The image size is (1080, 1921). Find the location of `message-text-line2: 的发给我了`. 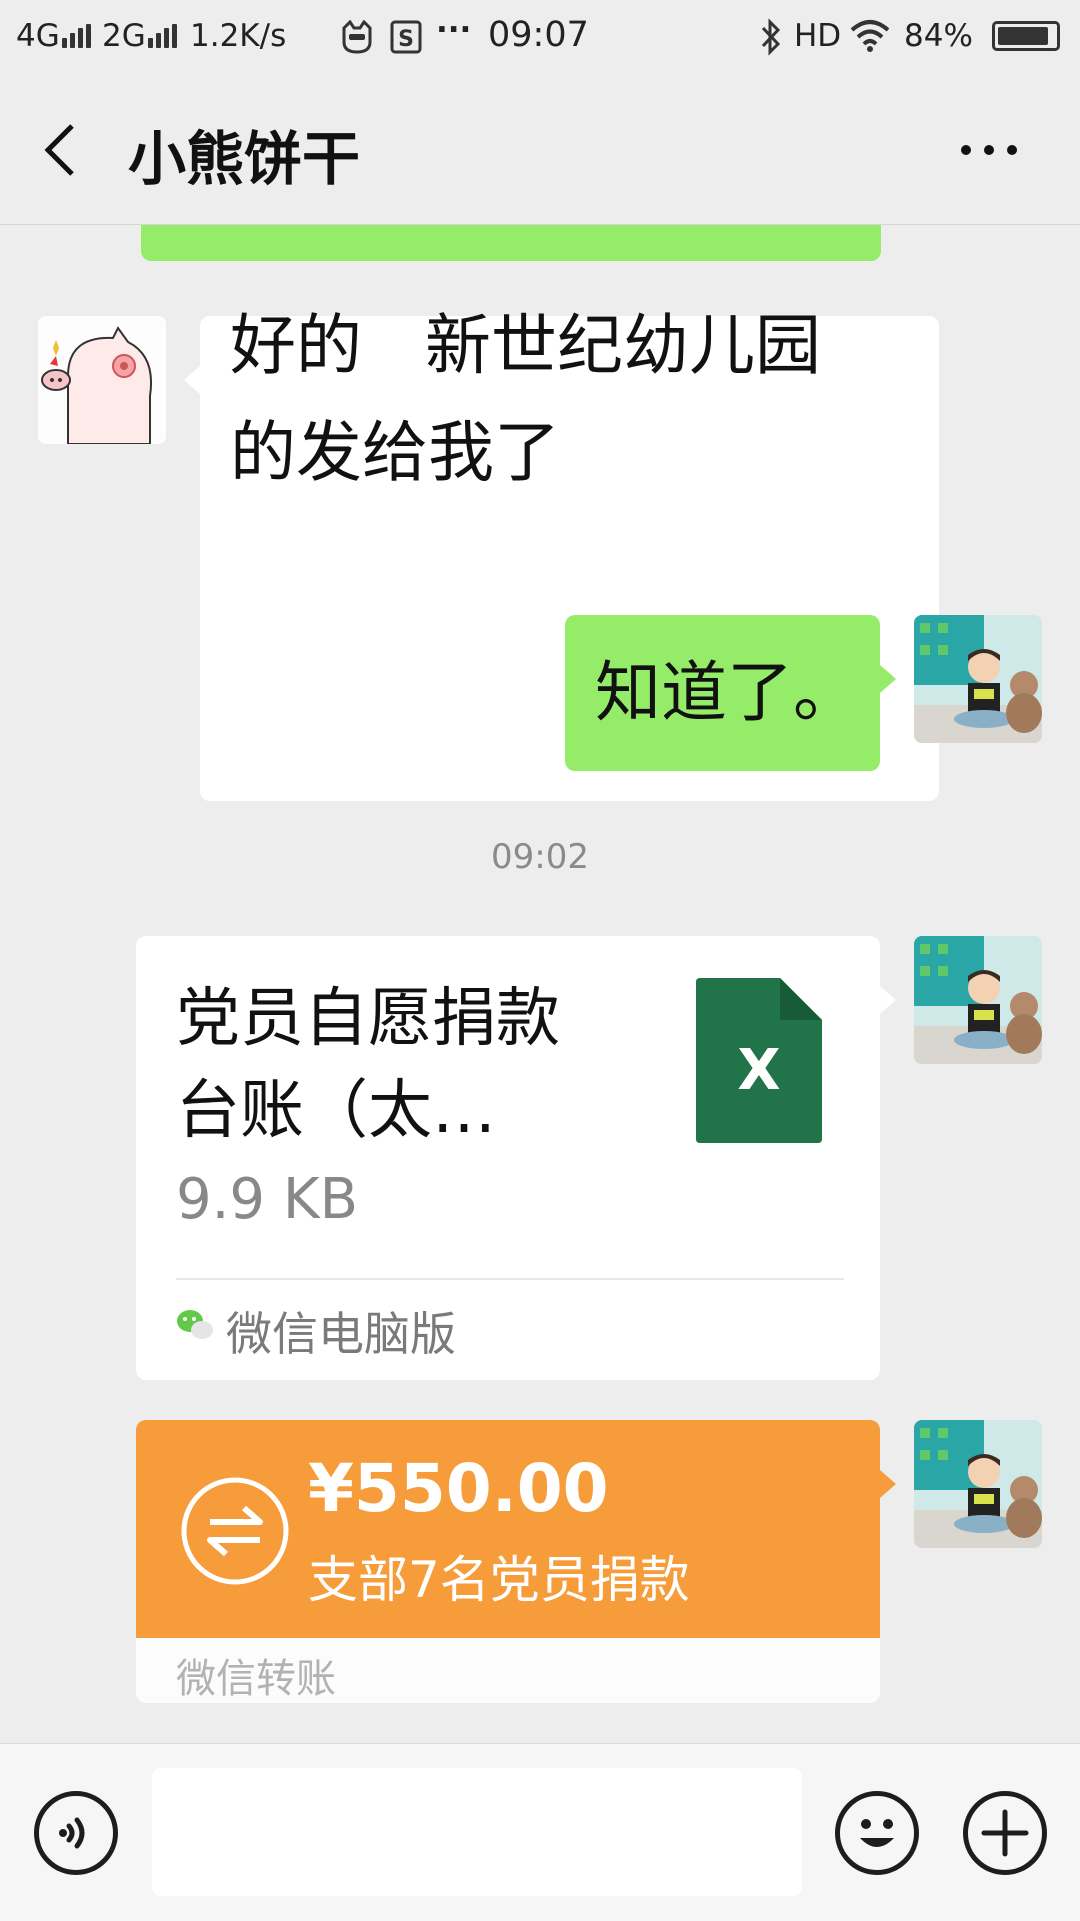

message-text-line2: 的发给我了 is located at coordinates (395, 452).